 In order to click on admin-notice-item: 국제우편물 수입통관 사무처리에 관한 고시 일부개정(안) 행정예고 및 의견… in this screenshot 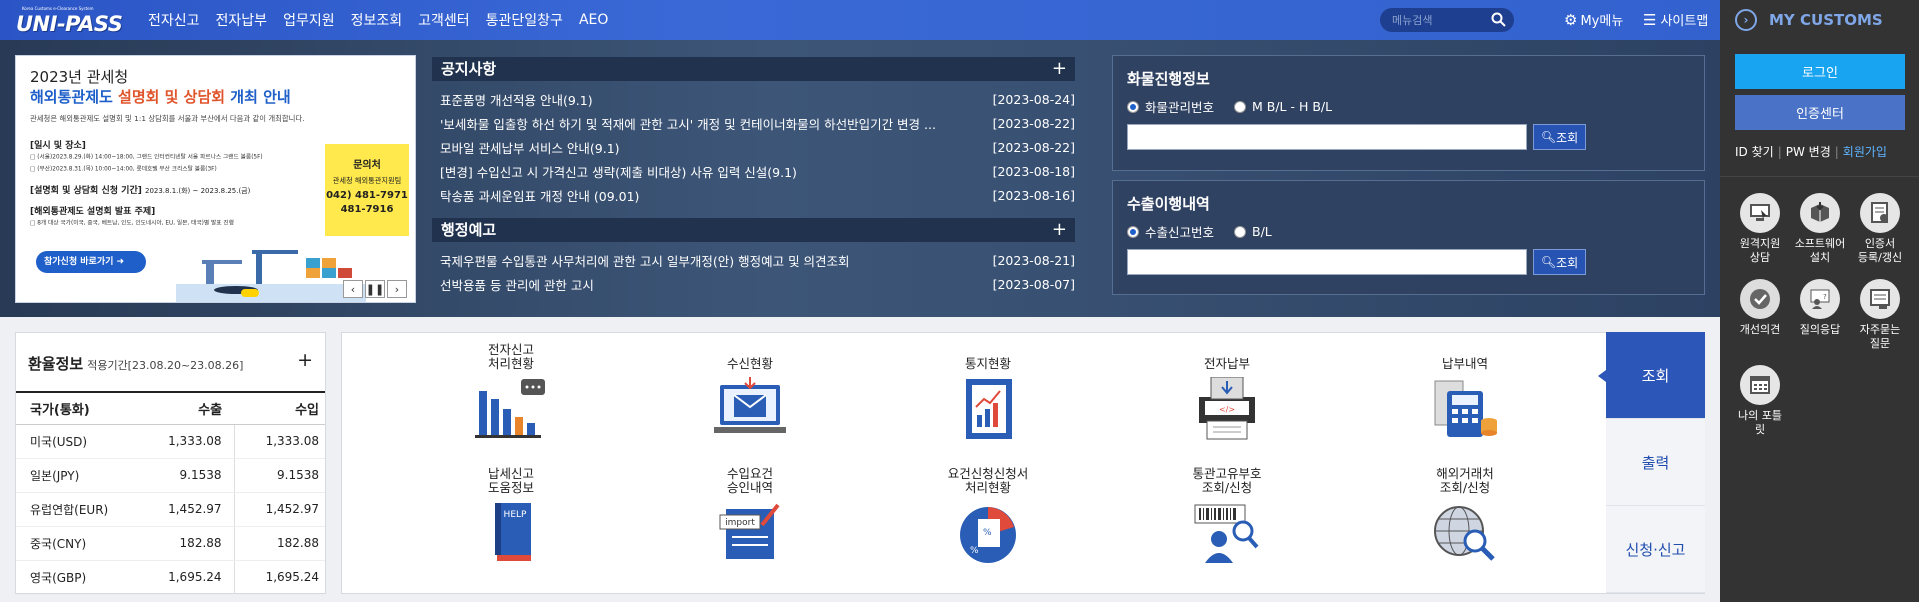, I will do `click(753, 260)`.